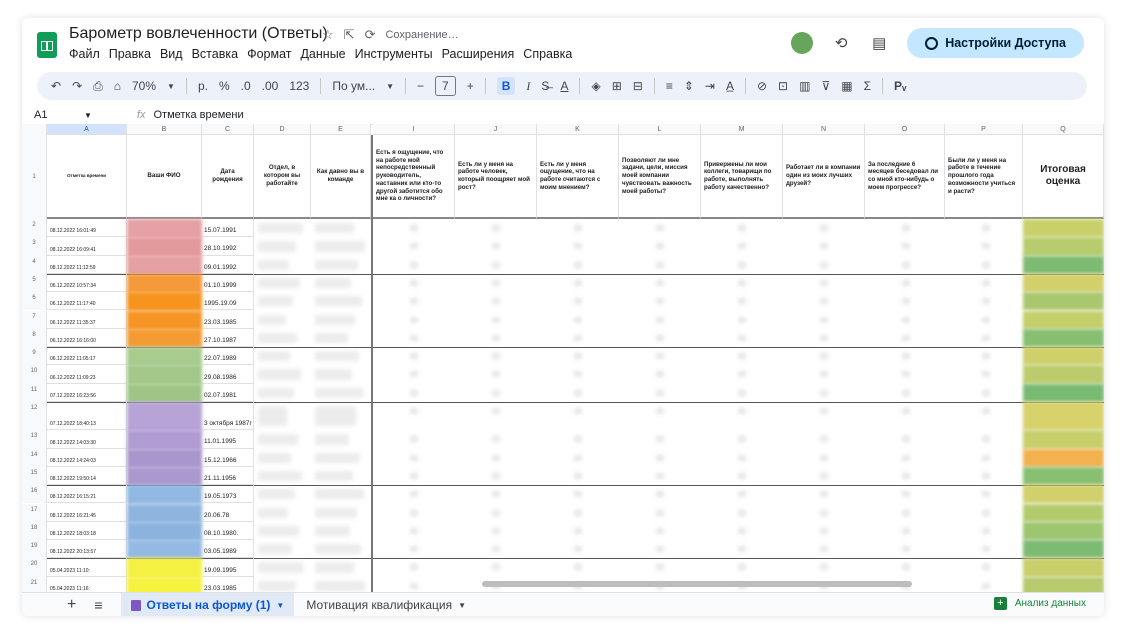 This screenshot has height=634, width=1124. I want to click on row-header: 21, so click(34, 584).